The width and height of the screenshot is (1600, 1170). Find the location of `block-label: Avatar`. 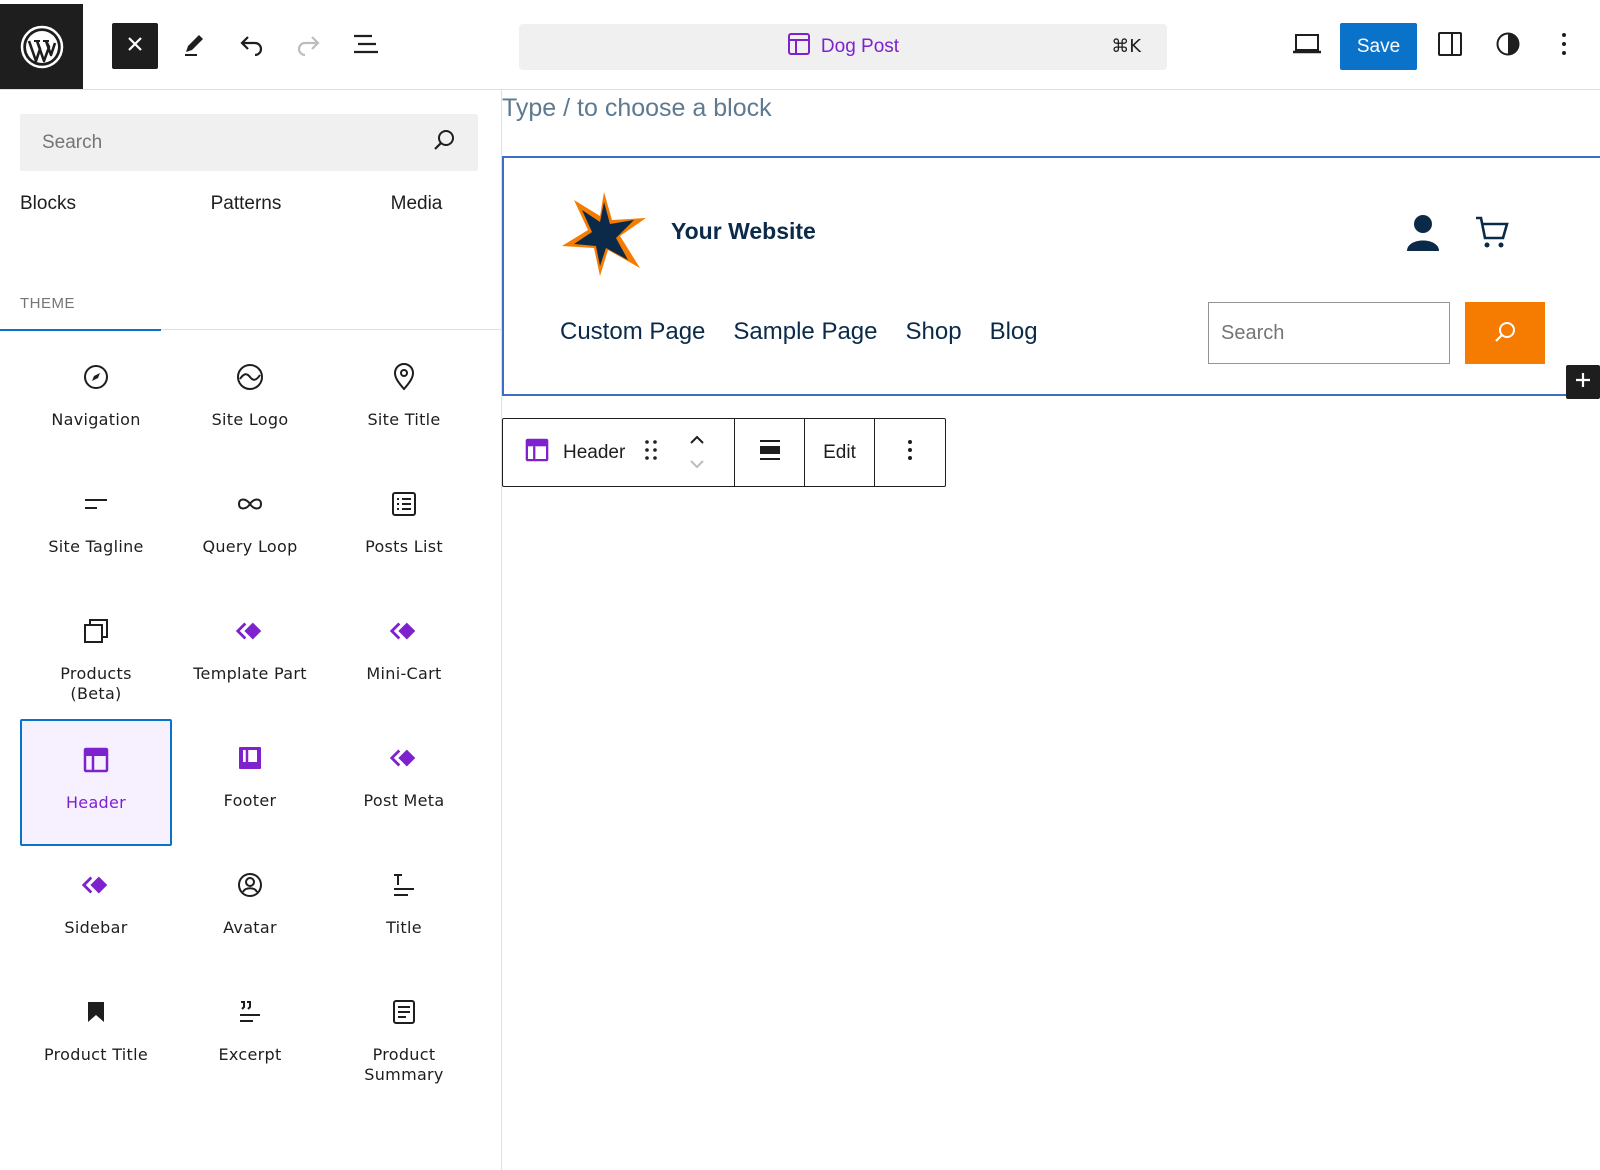

block-label: Avatar is located at coordinates (250, 927).